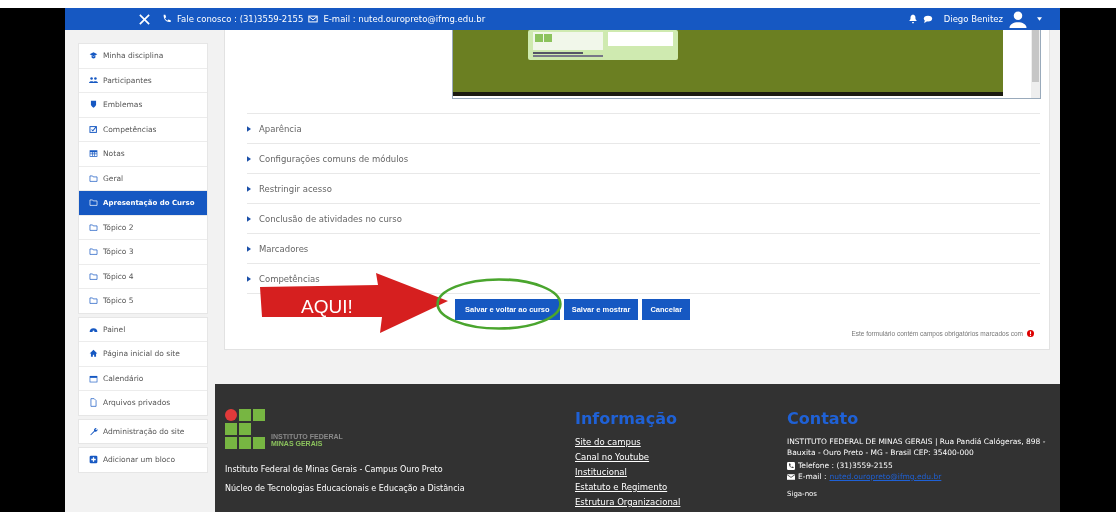 This screenshot has height=512, width=1116. What do you see at coordinates (643, 129) in the screenshot?
I see `section-header: Aparência` at bounding box center [643, 129].